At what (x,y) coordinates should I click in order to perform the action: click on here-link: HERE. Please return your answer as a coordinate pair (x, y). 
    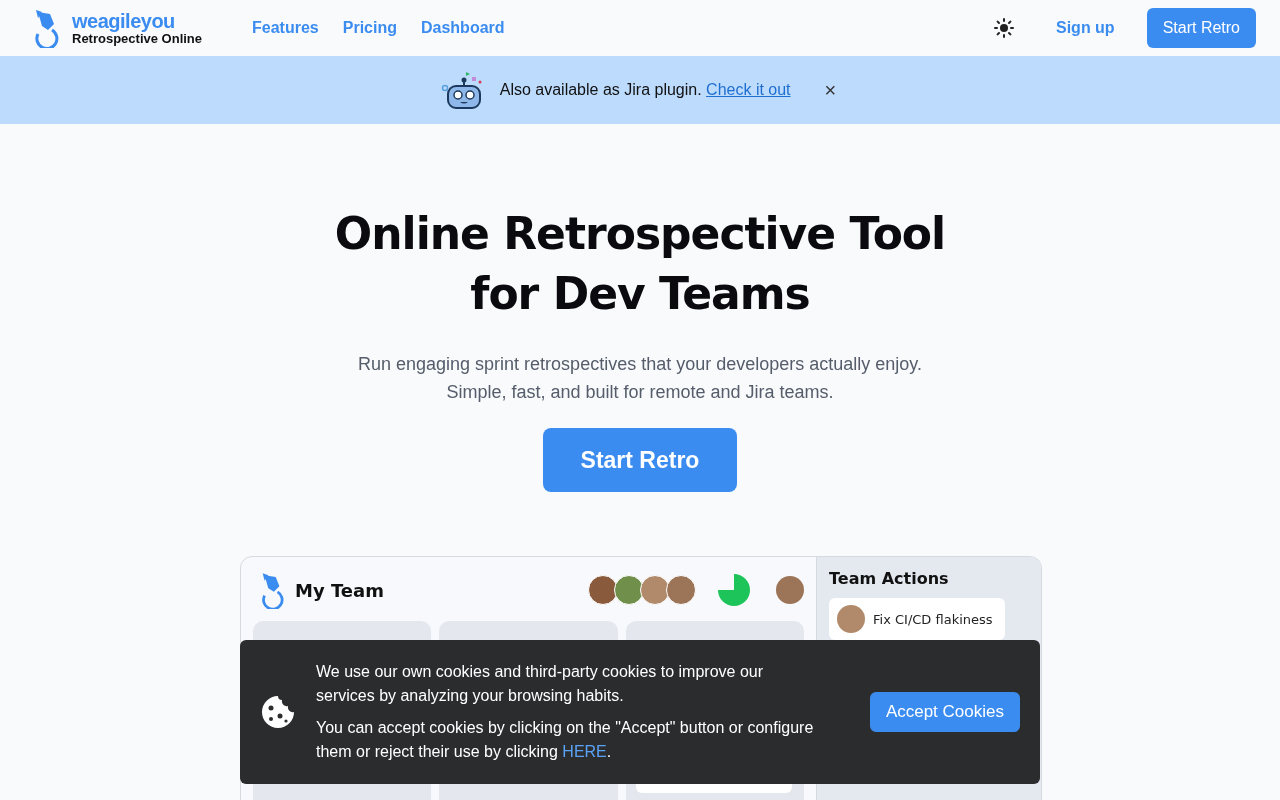
    Looking at the image, I should click on (584, 751).